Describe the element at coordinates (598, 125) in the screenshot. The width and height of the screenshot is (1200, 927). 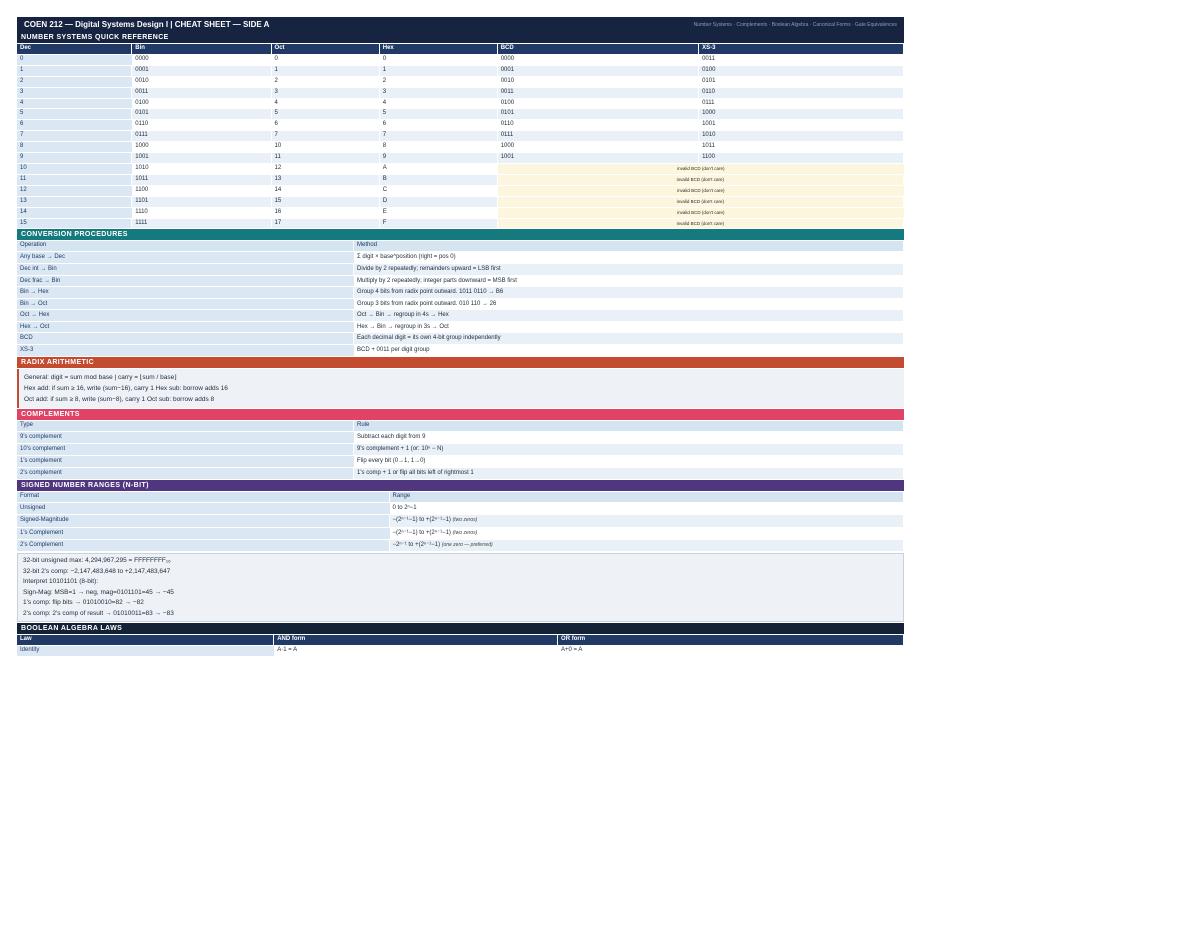
I see `table-cell: 0110` at that location.